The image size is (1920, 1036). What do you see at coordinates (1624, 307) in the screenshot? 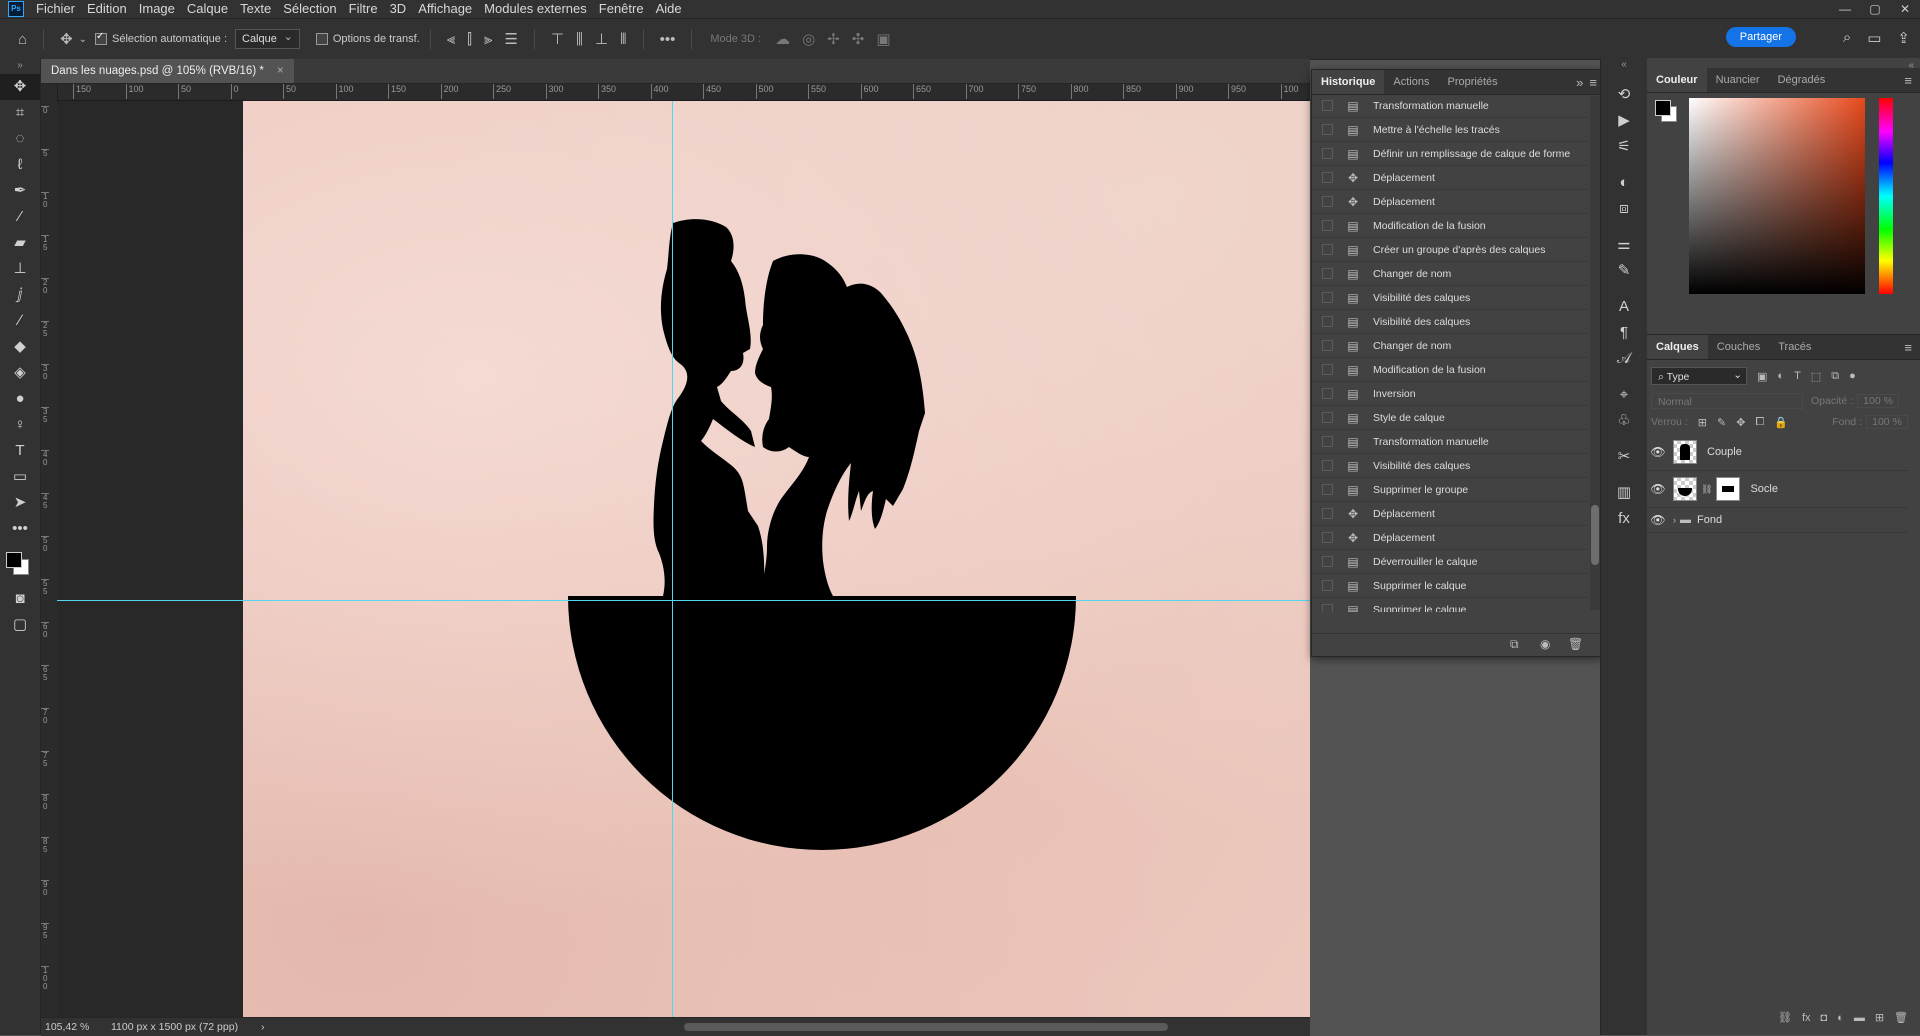
I see `character-icon: A` at bounding box center [1624, 307].